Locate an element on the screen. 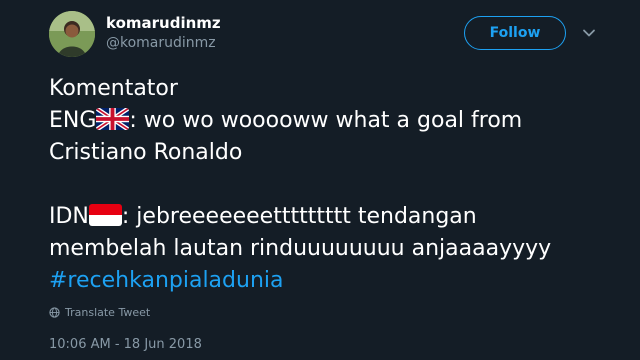  translate-tweet-link: Translate Tweet is located at coordinates (99, 312).